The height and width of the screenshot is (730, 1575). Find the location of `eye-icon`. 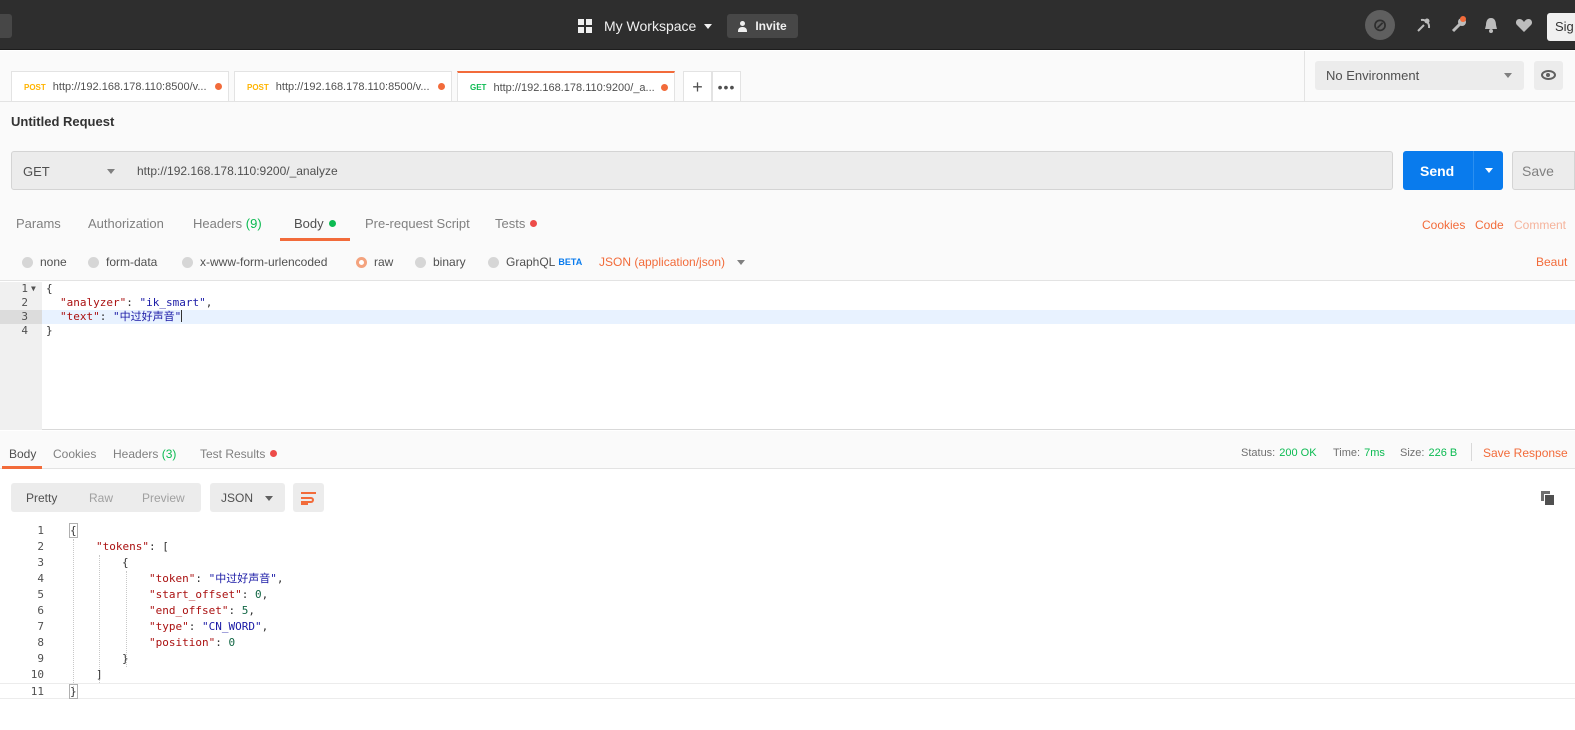

eye-icon is located at coordinates (1548, 75).